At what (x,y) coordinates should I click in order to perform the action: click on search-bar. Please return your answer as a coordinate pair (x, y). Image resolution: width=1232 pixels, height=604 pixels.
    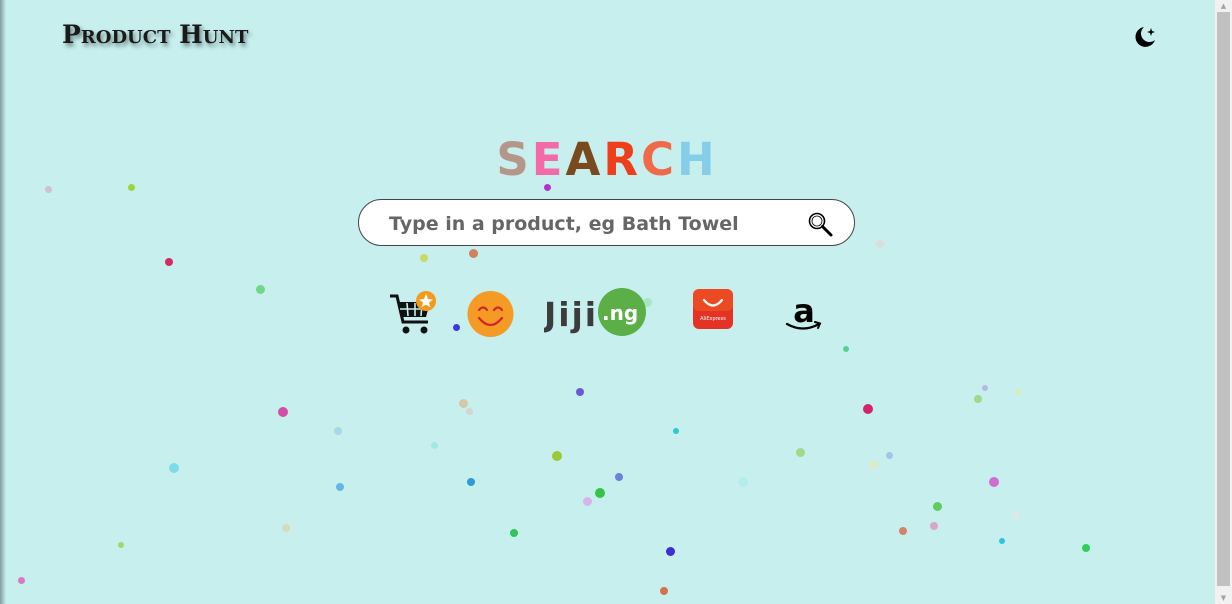
    Looking at the image, I should click on (606, 222).